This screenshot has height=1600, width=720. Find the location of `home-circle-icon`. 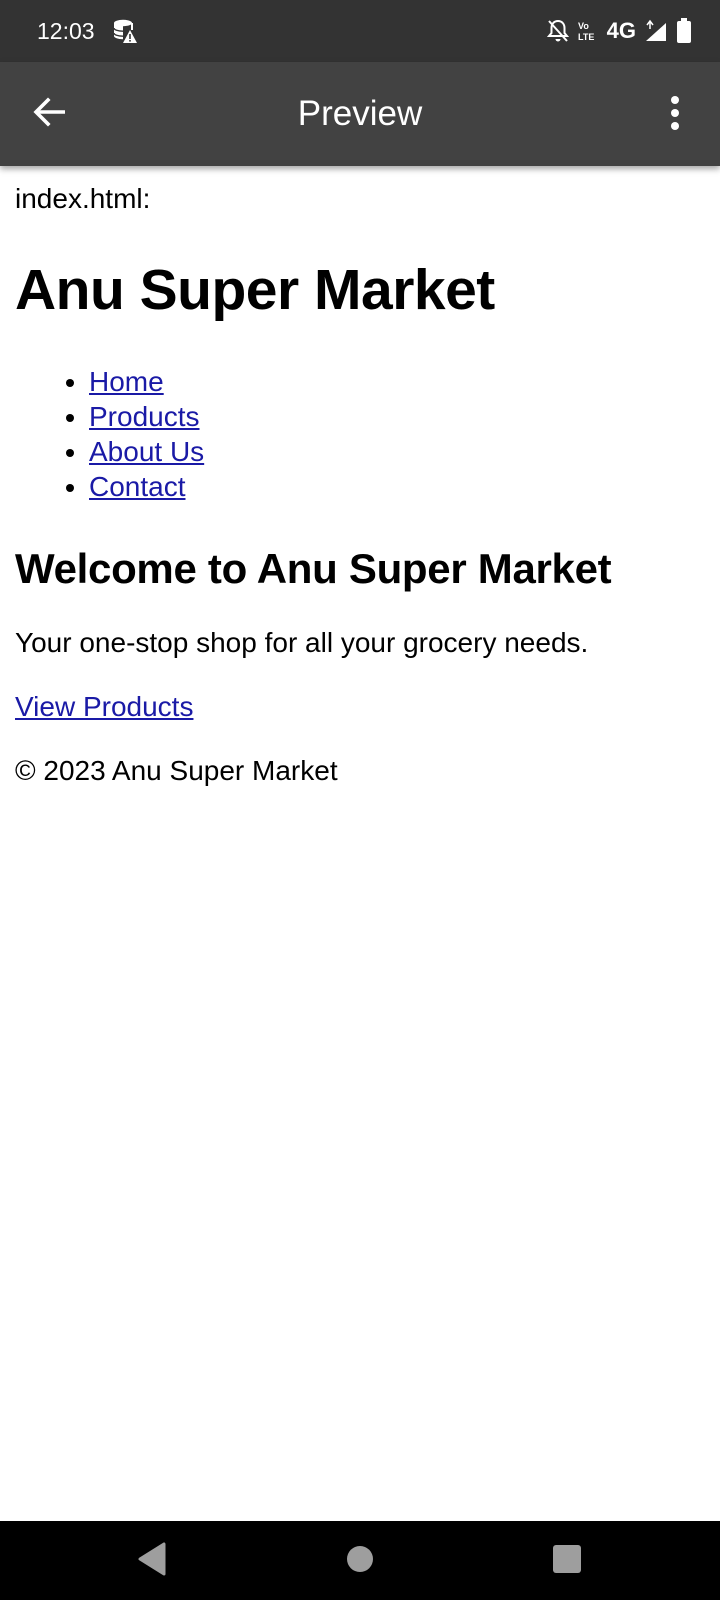

home-circle-icon is located at coordinates (360, 1561).